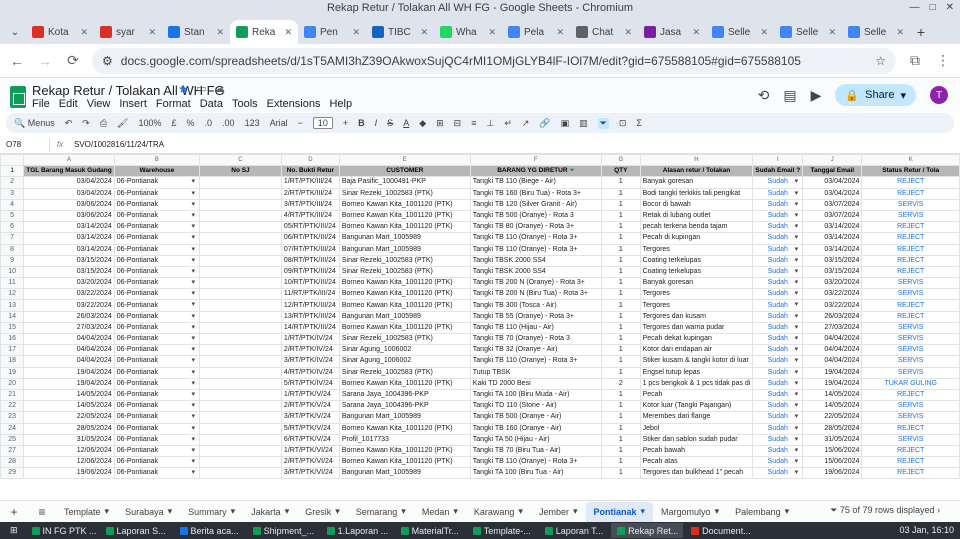 This screenshot has height=539, width=960. What do you see at coordinates (696, 328) in the screenshot?
I see `cell-reason: Tergores dan warna pudar` at bounding box center [696, 328].